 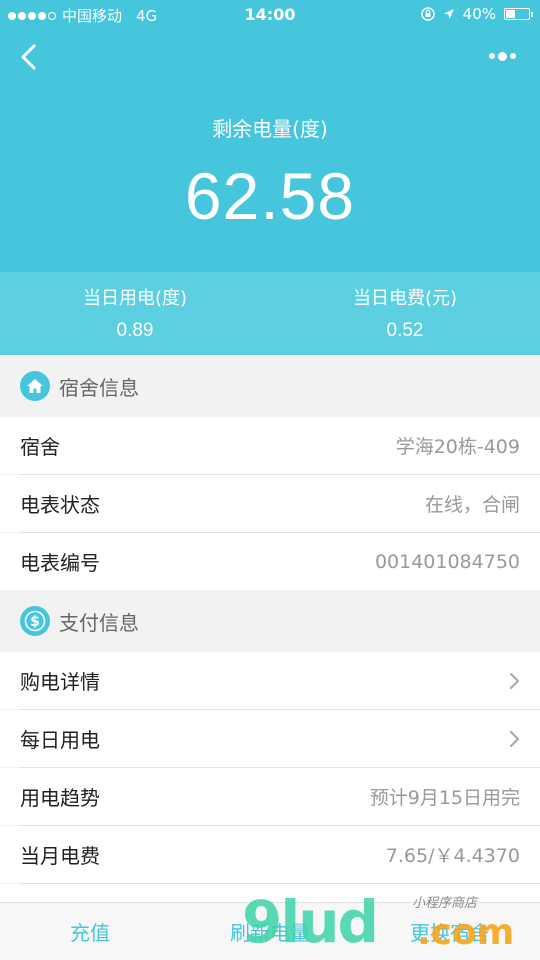 What do you see at coordinates (447, 561) in the screenshot?
I see `meter-number-value: 001401084750` at bounding box center [447, 561].